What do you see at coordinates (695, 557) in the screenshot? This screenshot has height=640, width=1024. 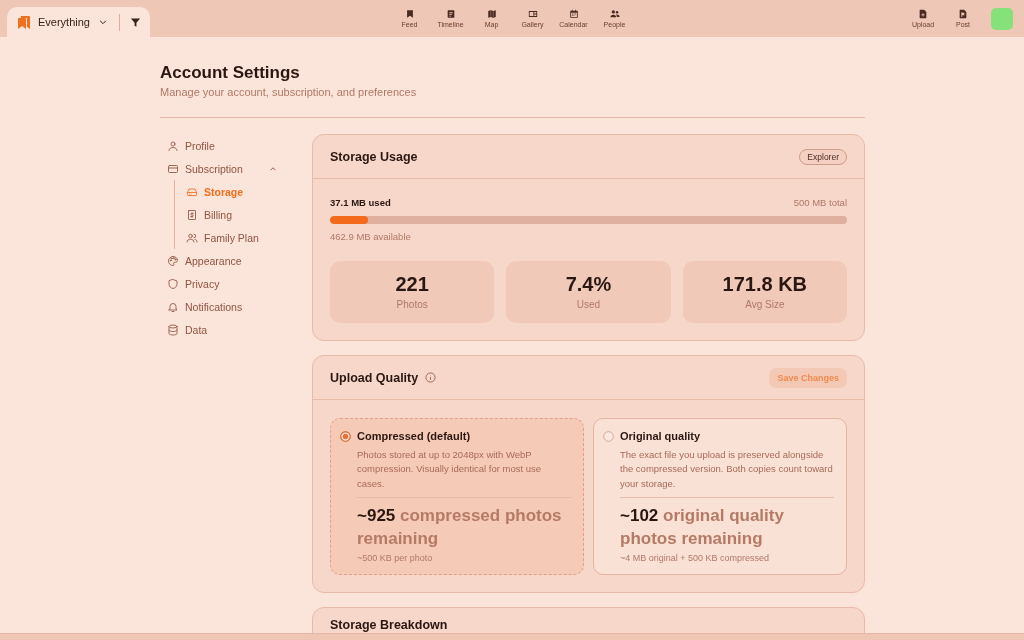 I see `size-note: ~4 MB original + 500 KB compressed` at bounding box center [695, 557].